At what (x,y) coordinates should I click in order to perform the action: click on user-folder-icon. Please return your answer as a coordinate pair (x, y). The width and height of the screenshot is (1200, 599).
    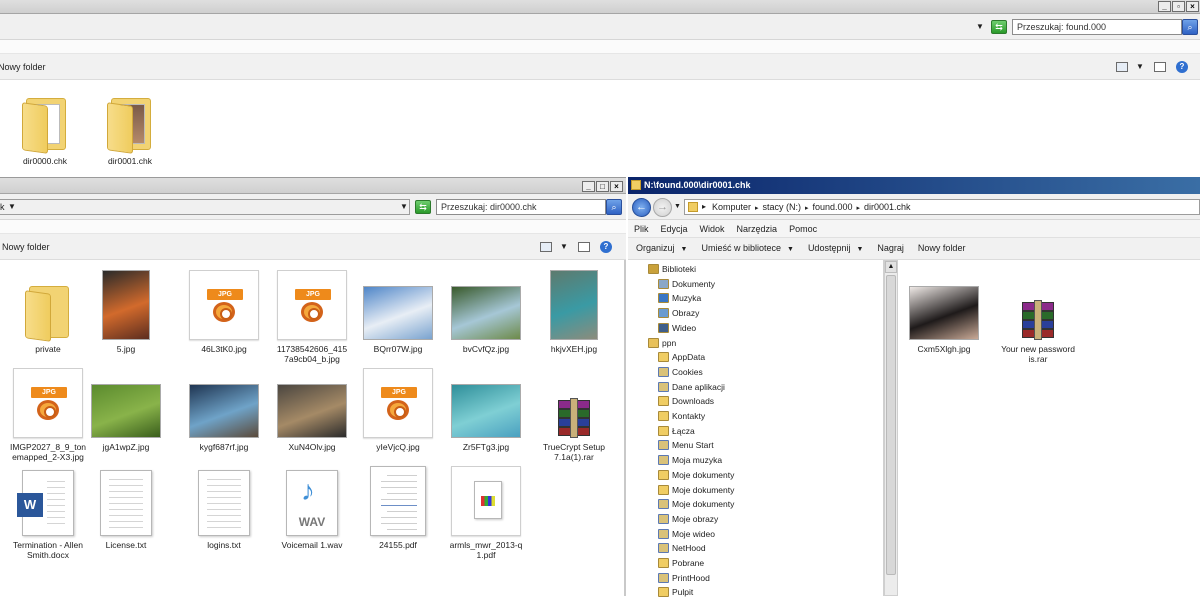
    Looking at the image, I should click on (653, 342).